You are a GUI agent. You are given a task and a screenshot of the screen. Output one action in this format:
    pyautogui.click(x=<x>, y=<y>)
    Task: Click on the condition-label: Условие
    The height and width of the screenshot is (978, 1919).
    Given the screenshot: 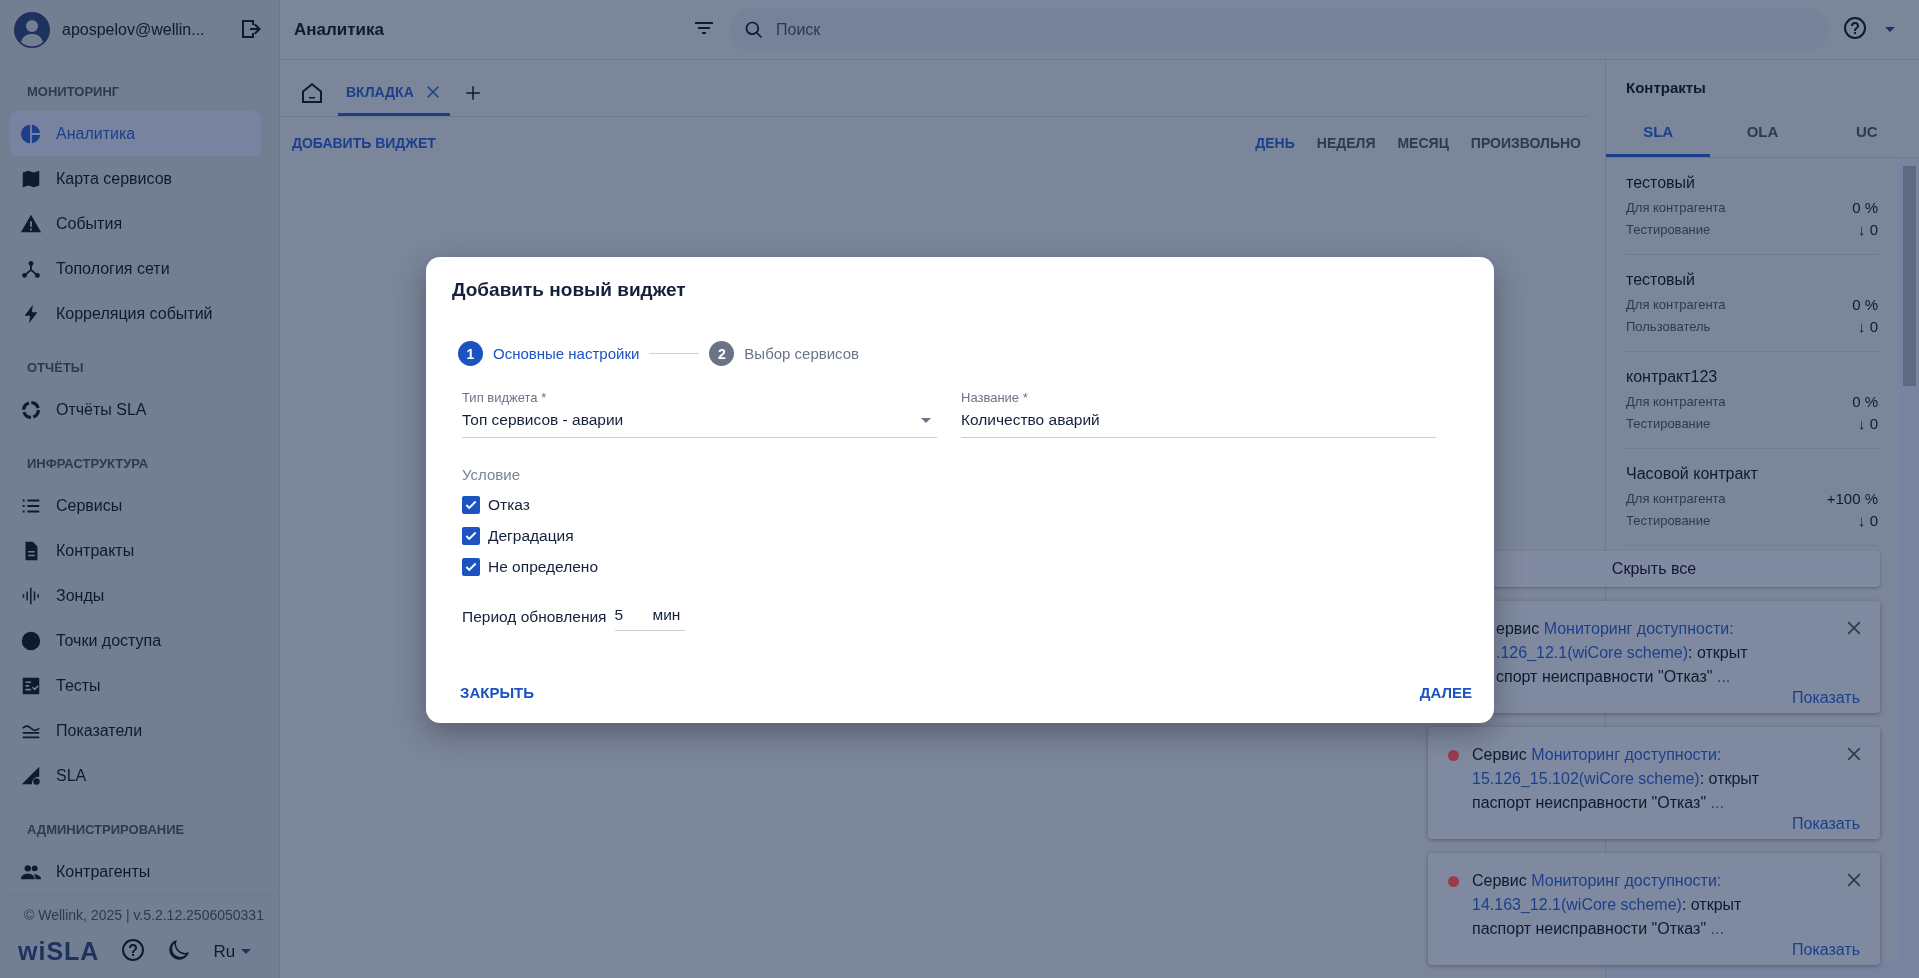 What is the action you would take?
    pyautogui.click(x=491, y=474)
    